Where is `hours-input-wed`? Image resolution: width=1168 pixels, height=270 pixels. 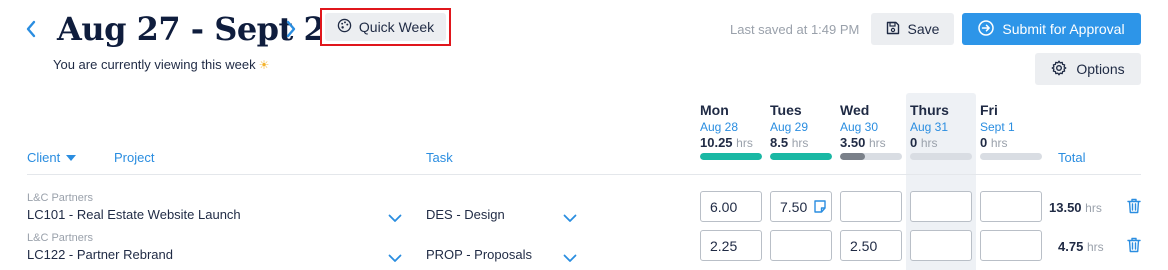 hours-input-wed is located at coordinates (871, 206).